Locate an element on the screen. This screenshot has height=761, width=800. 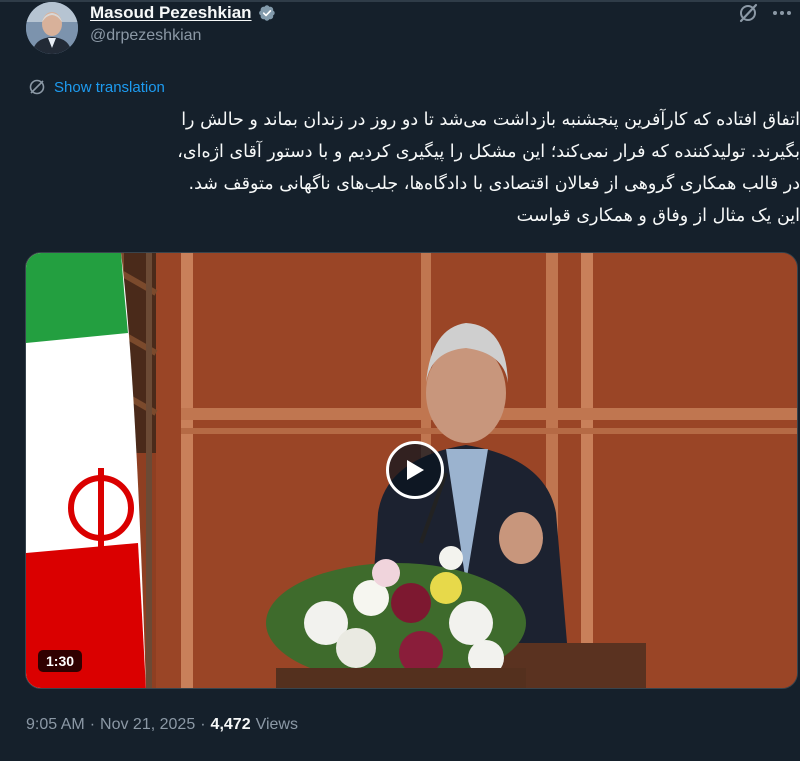
show-translation-label: Show translation is located at coordinates (109, 87).